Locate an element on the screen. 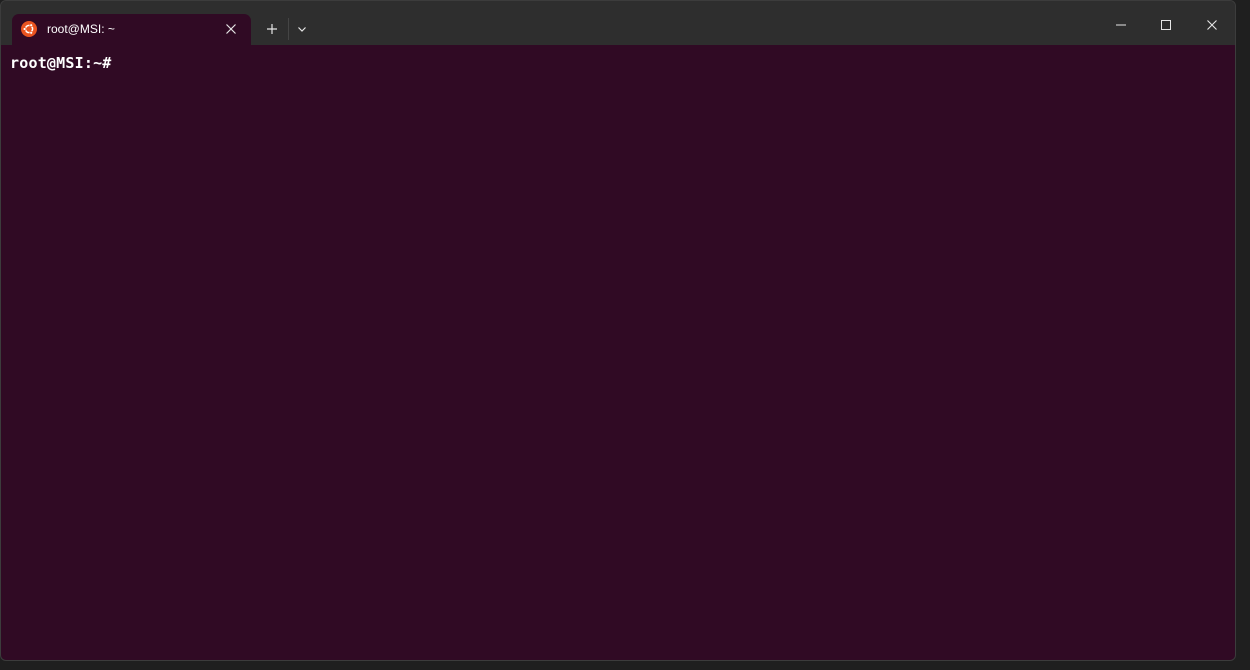 The width and height of the screenshot is (1250, 670). tab-separator is located at coordinates (288, 29).